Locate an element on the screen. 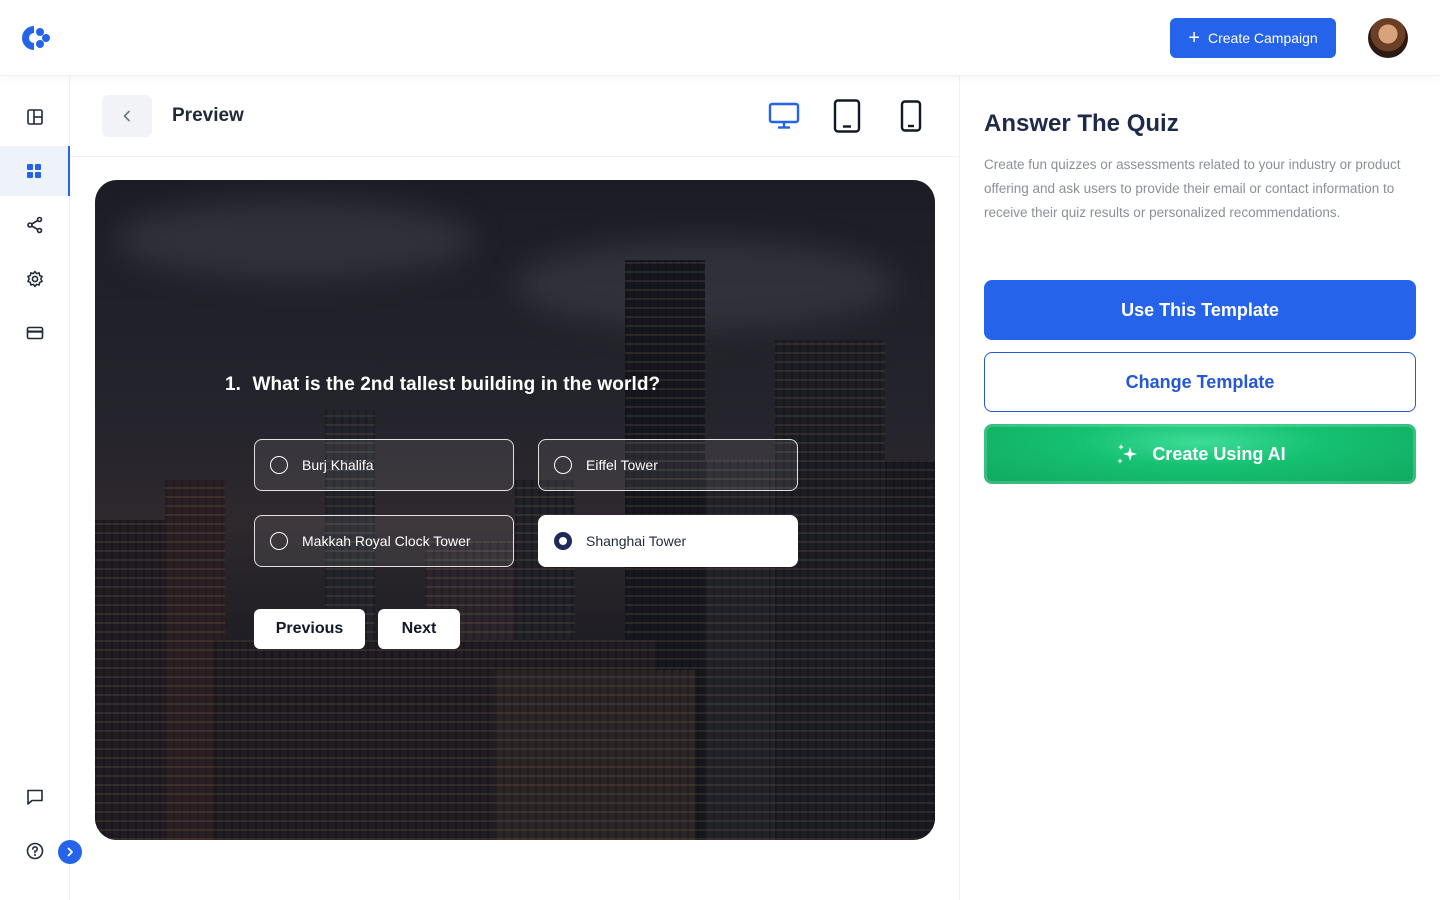 The image size is (1440, 900). share-icon is located at coordinates (35, 225).